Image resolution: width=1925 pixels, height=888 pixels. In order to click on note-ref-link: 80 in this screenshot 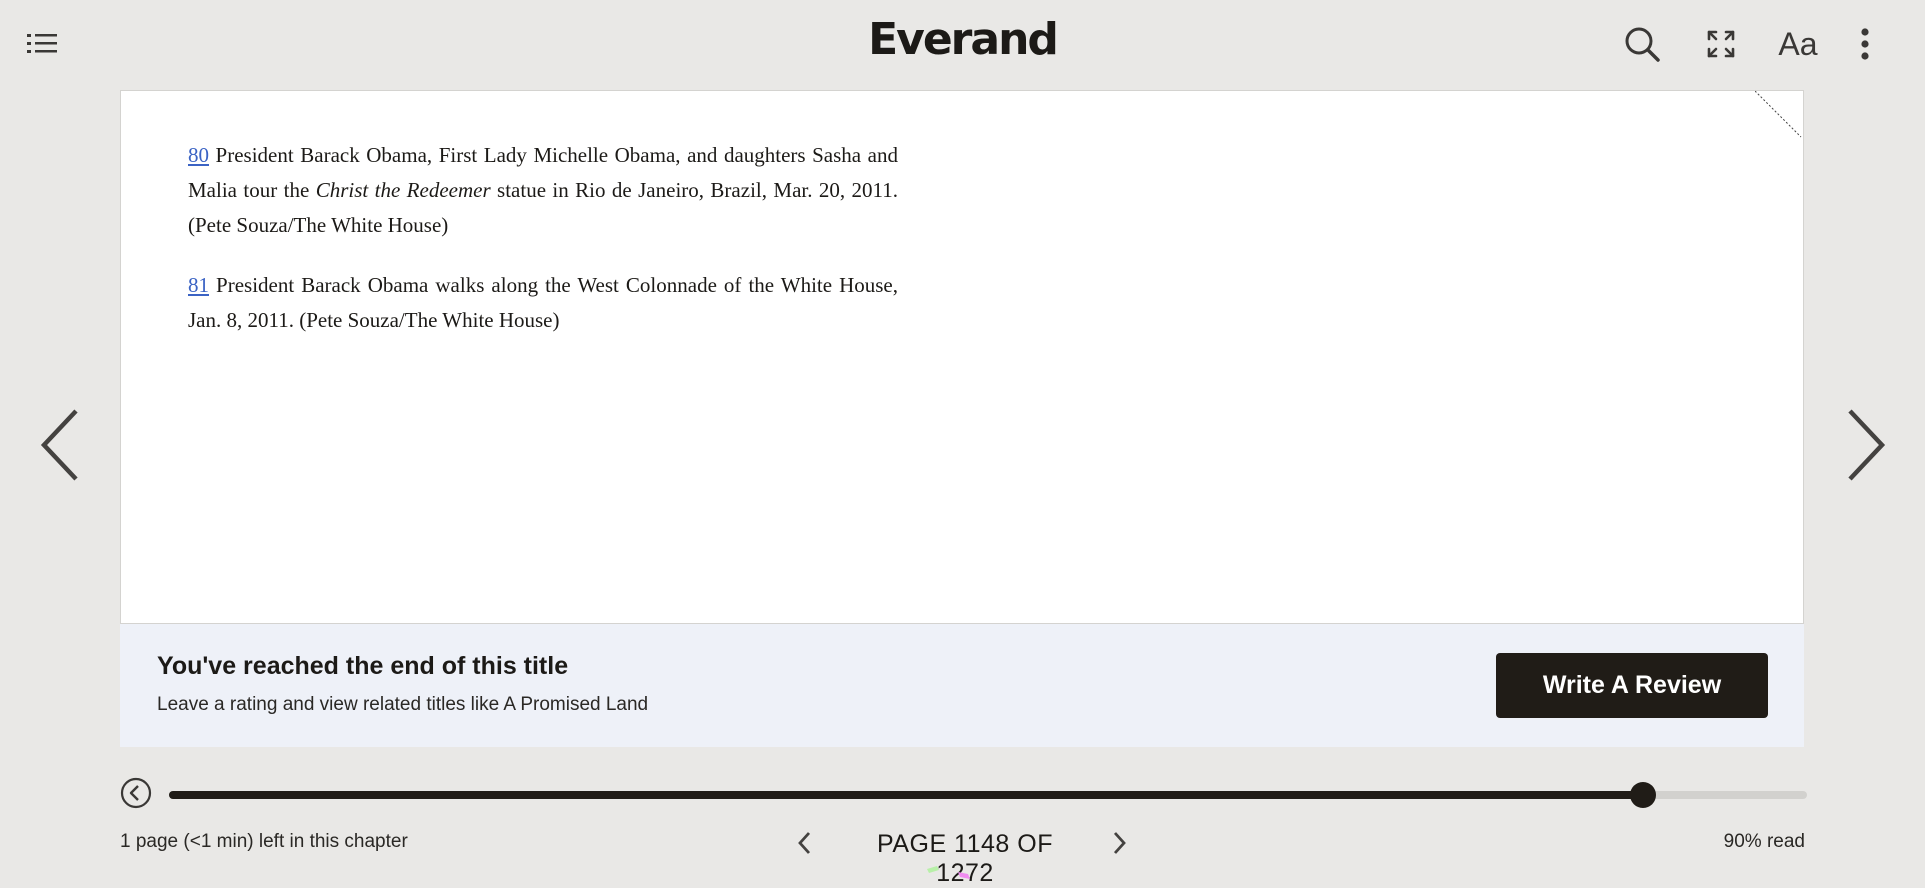, I will do `click(198, 155)`.